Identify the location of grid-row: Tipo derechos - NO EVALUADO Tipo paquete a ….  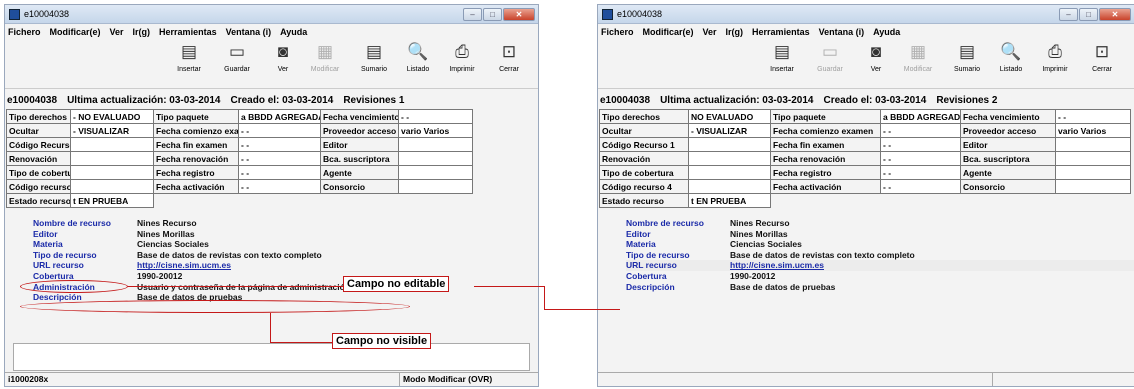
(239, 116).